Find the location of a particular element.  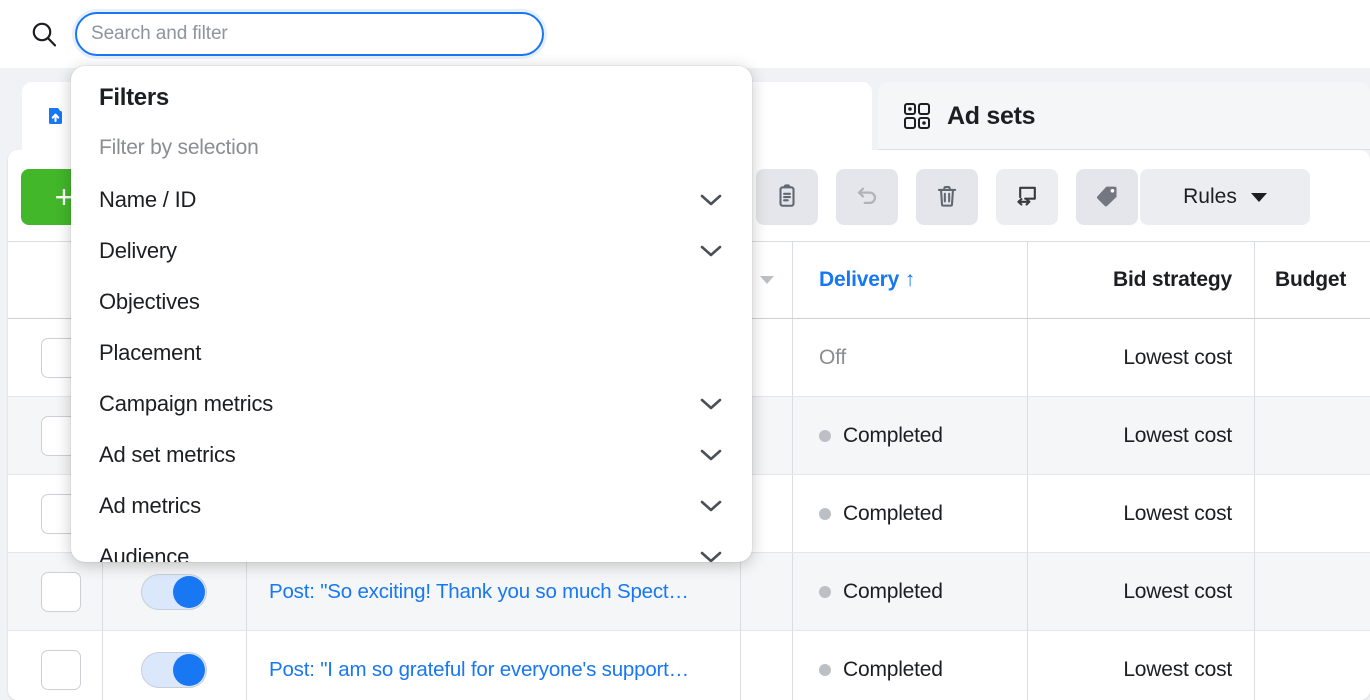

ab-test-button is located at coordinates (1027, 197).